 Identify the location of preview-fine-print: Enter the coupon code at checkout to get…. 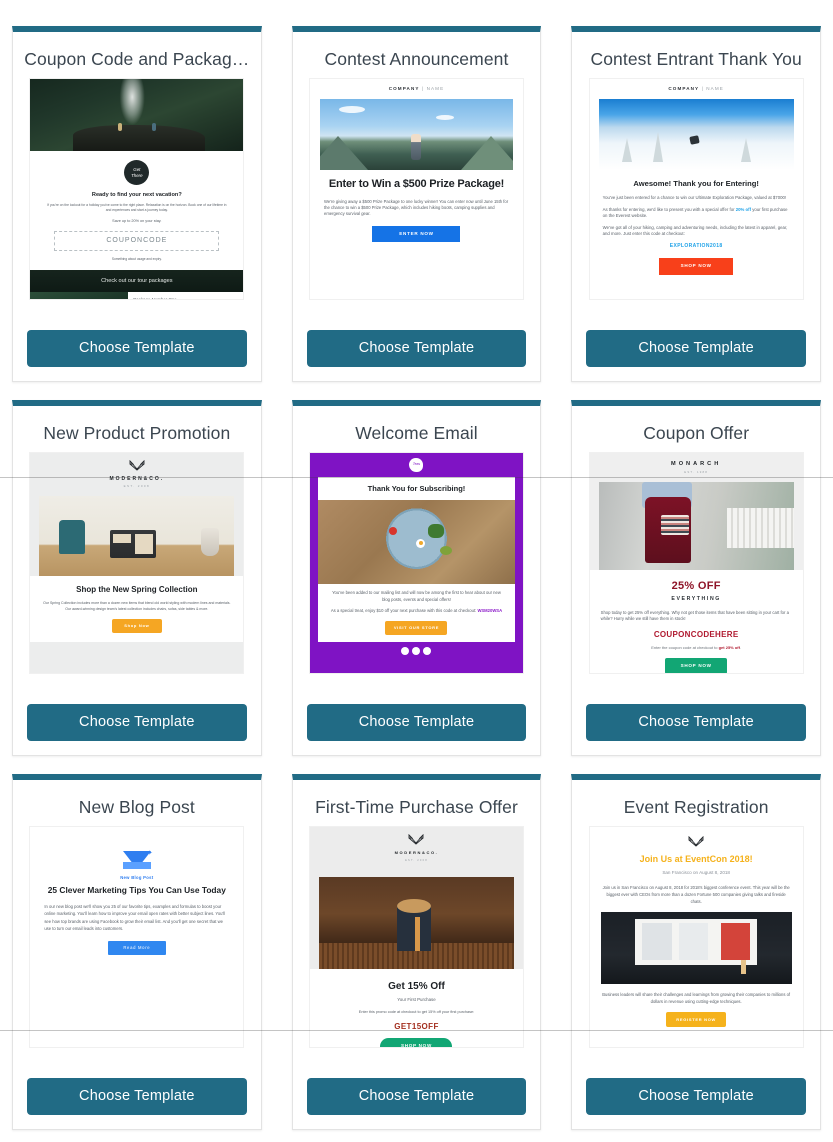
(696, 648).